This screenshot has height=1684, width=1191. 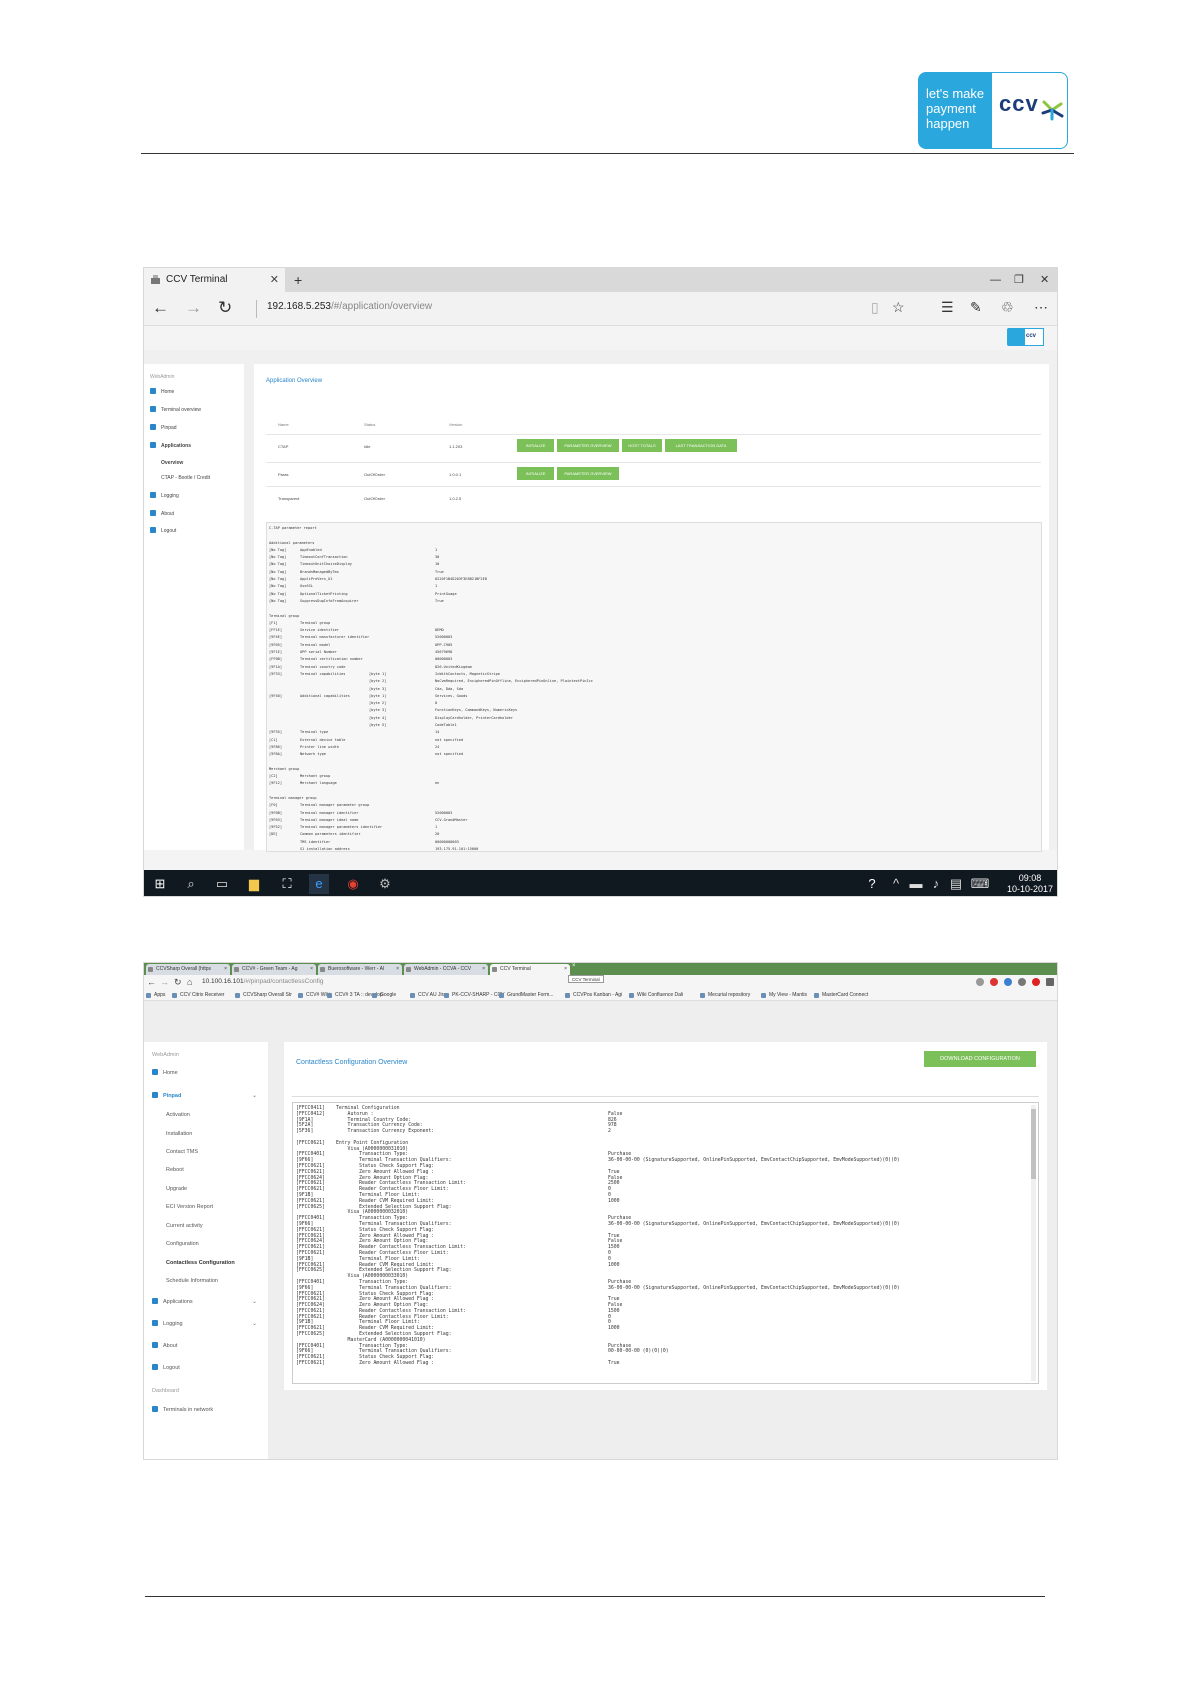 What do you see at coordinates (175, 409) in the screenshot?
I see `sidebar-item: Terminal overview` at bounding box center [175, 409].